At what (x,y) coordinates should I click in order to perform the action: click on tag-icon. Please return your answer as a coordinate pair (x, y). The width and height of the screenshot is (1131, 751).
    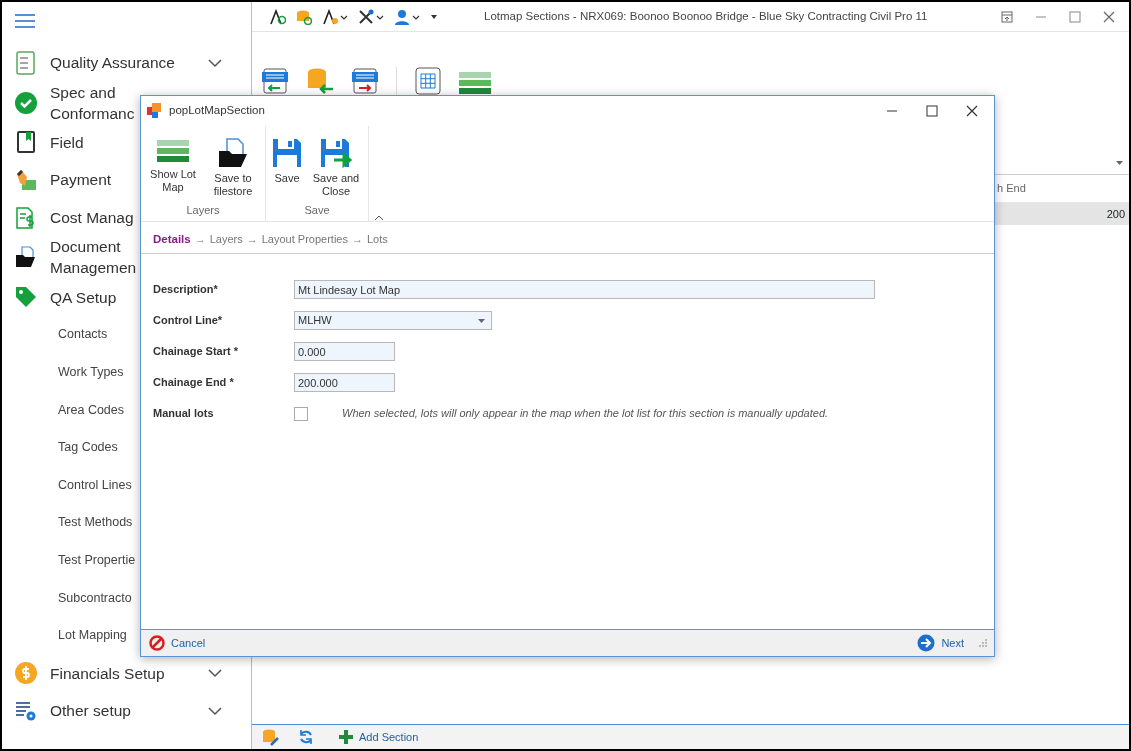
    Looking at the image, I should click on (26, 297).